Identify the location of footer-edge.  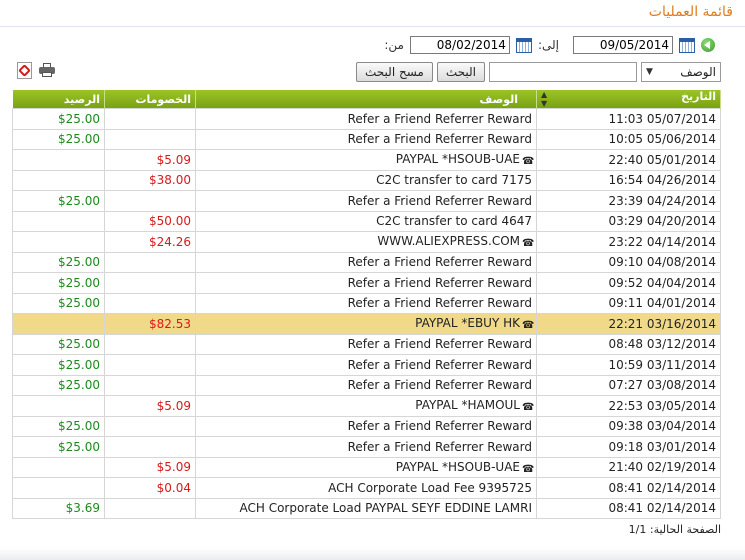
(372, 554).